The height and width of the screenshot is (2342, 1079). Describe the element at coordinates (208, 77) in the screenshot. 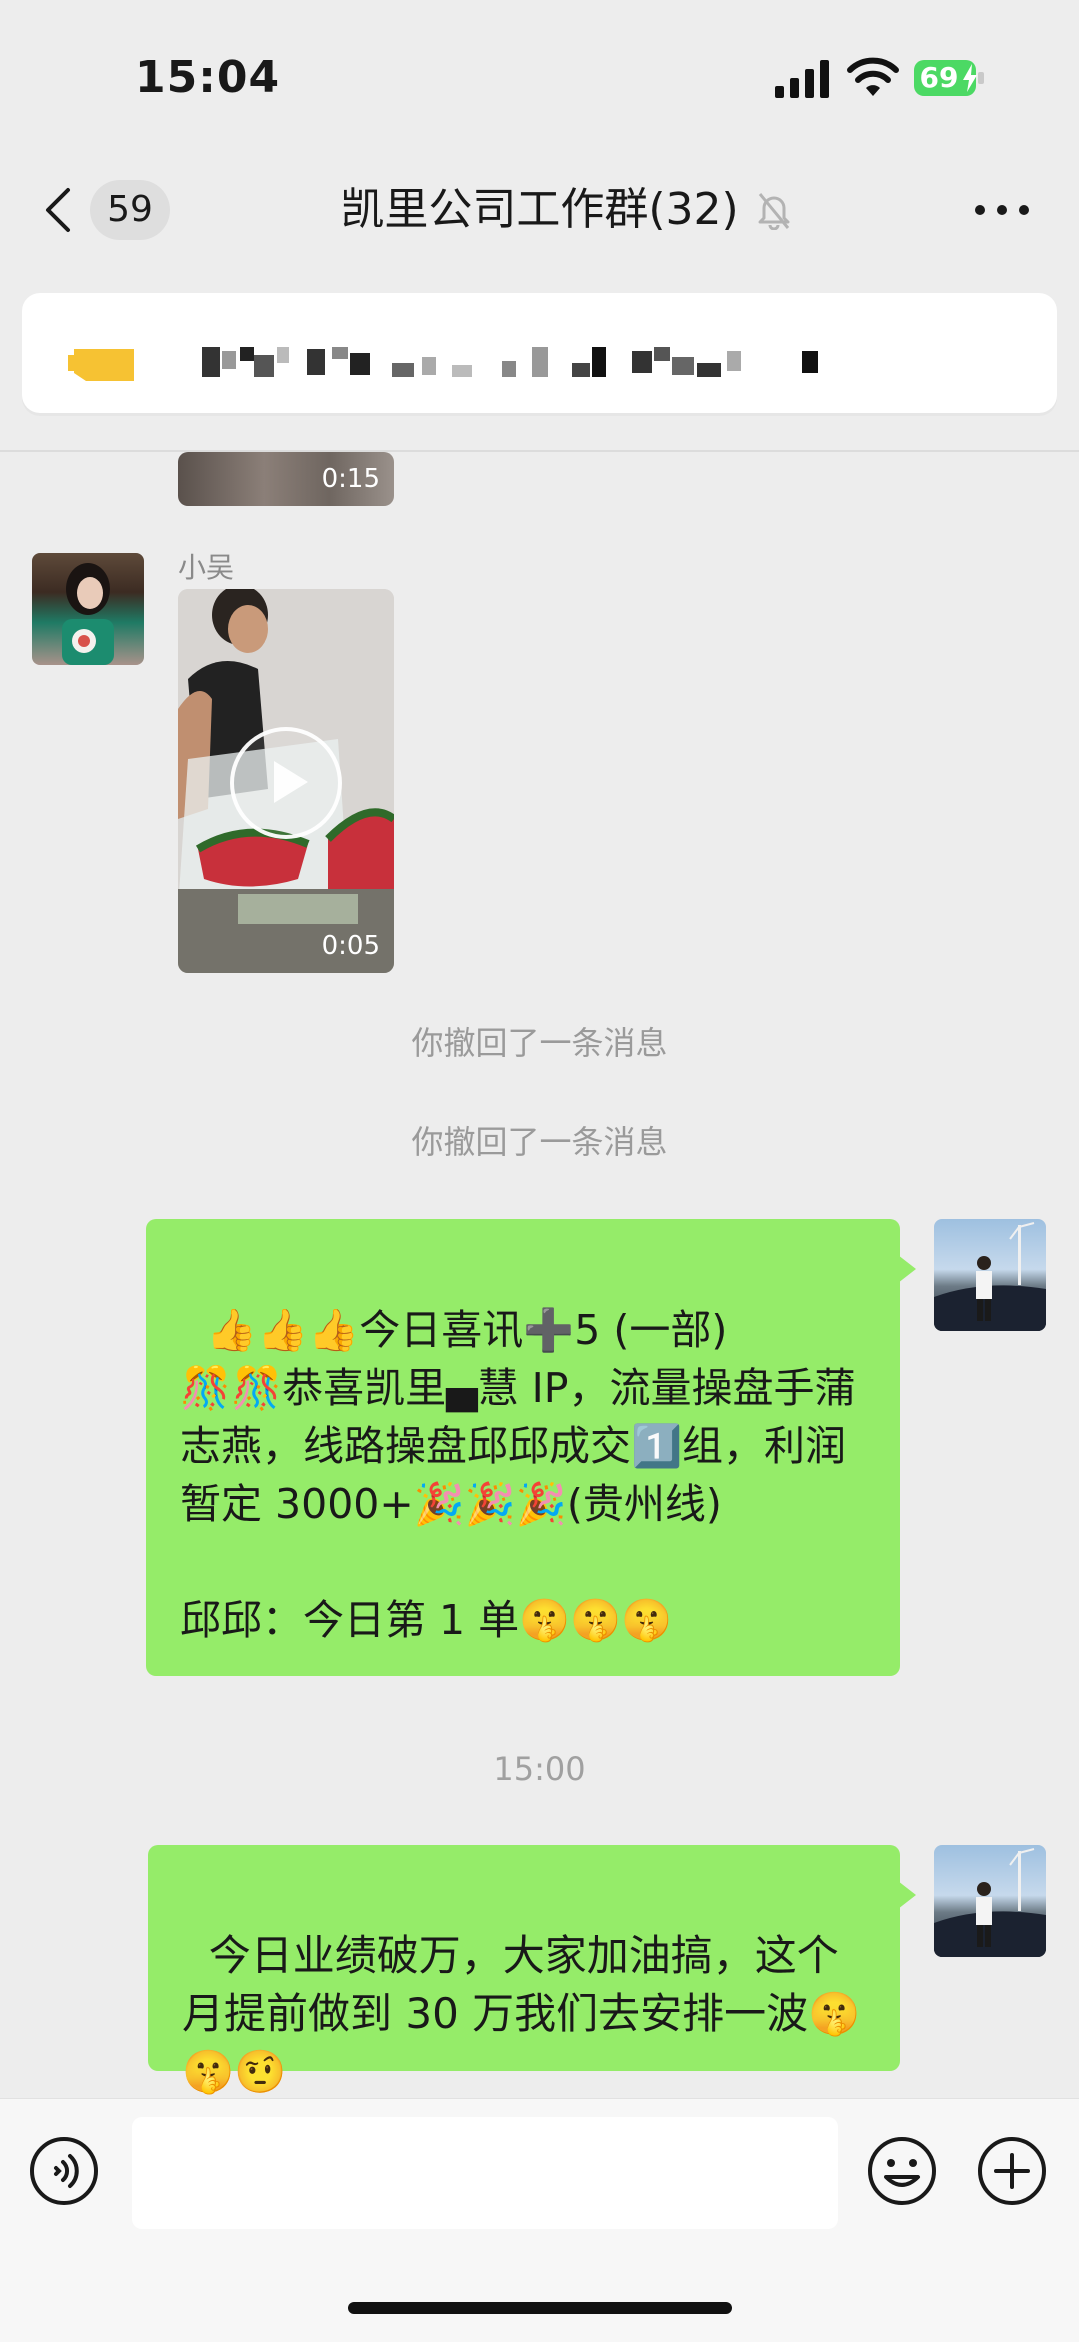

I see `status-time: 15:04` at that location.